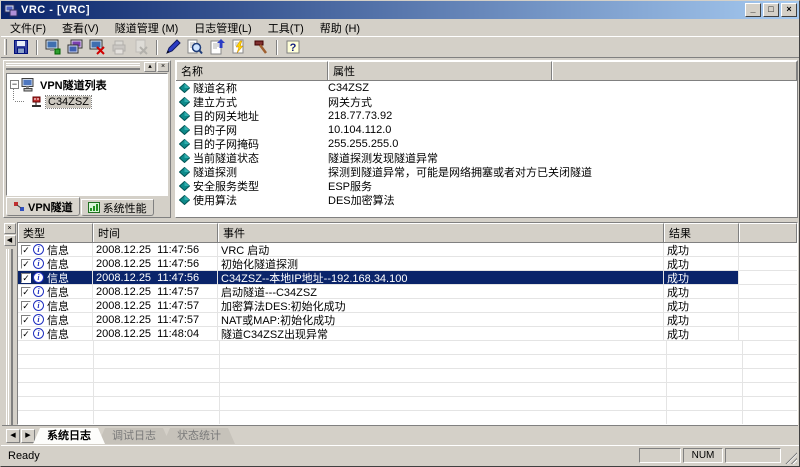  I want to click on column-header-time: 时间, so click(155, 232).